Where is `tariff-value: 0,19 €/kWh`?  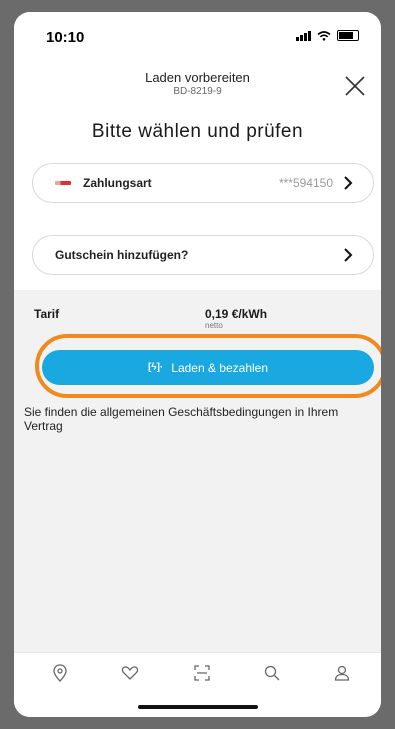 tariff-value: 0,19 €/kWh is located at coordinates (236, 314).